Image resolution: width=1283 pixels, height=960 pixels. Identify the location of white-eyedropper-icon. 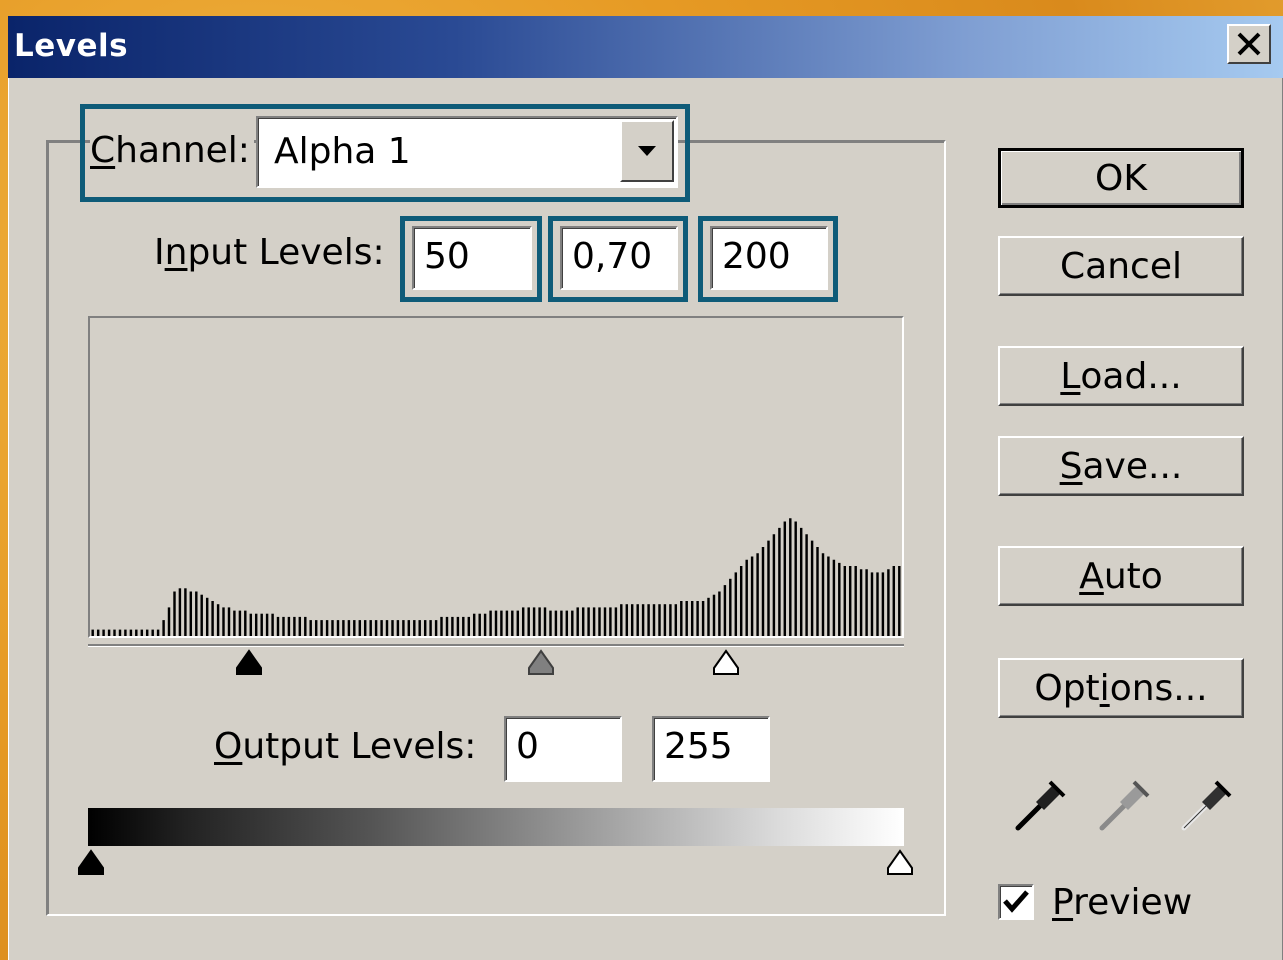
(1206, 806).